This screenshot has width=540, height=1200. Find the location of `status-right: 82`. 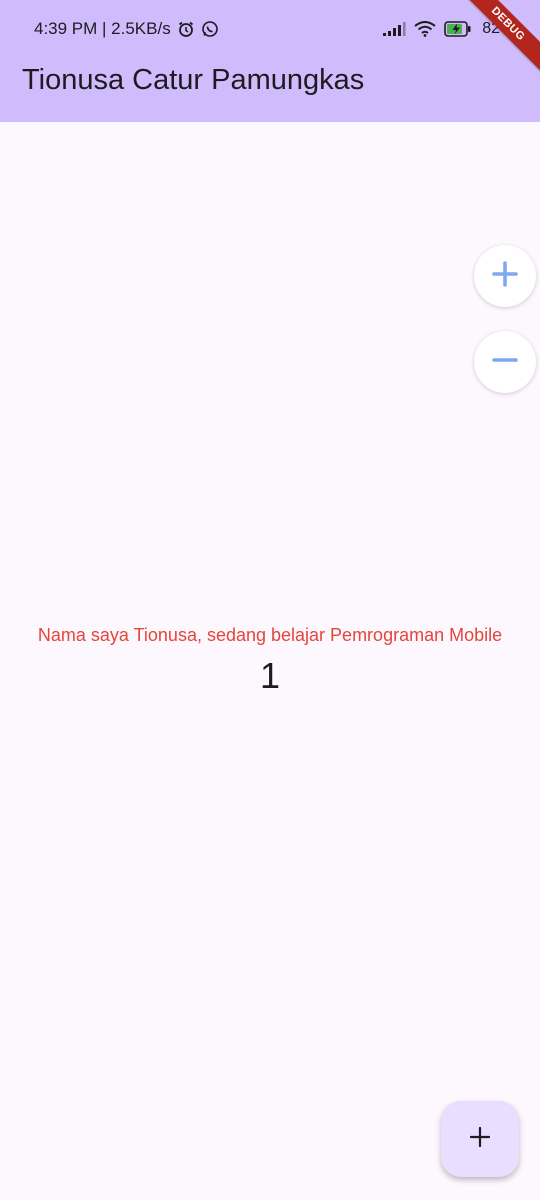

status-right: 82 is located at coordinates (441, 29).